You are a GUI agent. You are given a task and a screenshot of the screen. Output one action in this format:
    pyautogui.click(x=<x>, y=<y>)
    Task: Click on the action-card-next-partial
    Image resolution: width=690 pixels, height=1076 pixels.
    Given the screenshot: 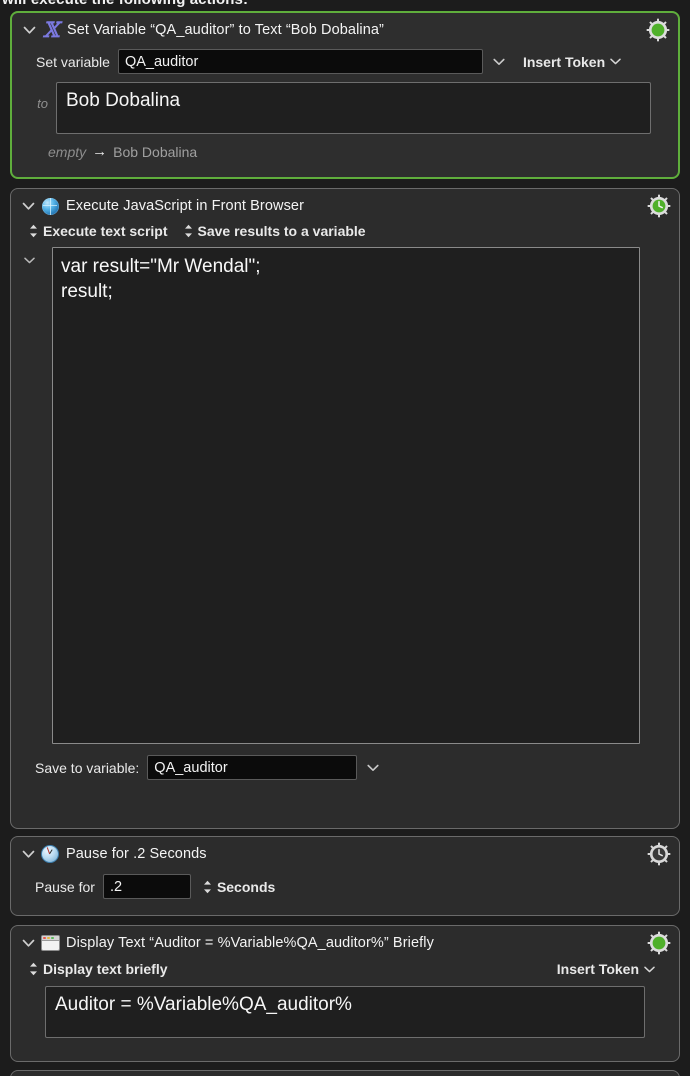 What is the action you would take?
    pyautogui.click(x=345, y=1073)
    